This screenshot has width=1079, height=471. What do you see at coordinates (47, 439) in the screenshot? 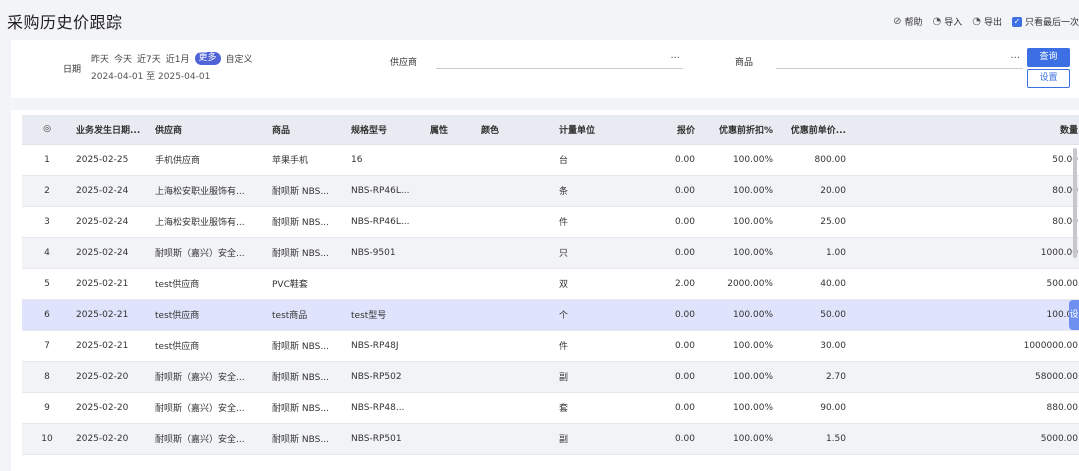
I see `cell-seq: 10` at bounding box center [47, 439].